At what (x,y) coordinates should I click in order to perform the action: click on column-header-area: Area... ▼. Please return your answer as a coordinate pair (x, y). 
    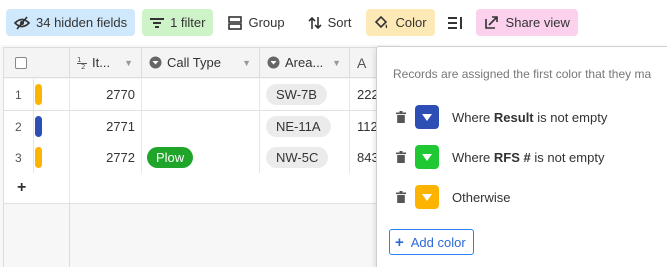
    Looking at the image, I should click on (305, 62).